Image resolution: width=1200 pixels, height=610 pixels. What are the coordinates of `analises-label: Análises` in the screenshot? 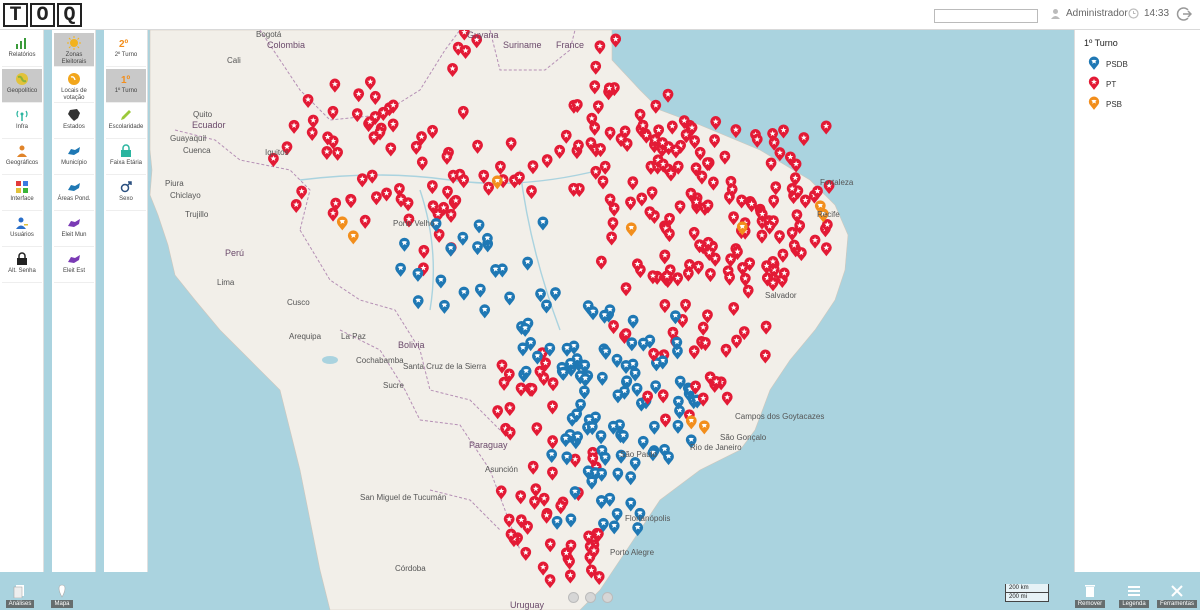 It's located at (20, 604).